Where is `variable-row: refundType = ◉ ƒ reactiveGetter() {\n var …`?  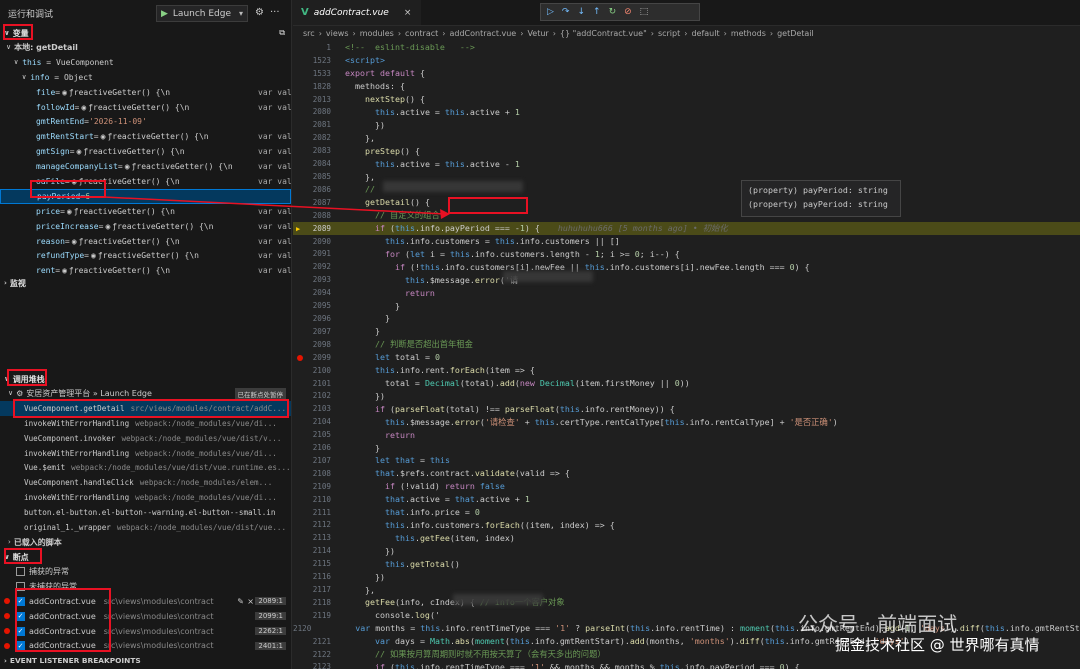
variable-row: refundType = ◉ ƒ reactiveGetter() {\n var … is located at coordinates (145, 255).